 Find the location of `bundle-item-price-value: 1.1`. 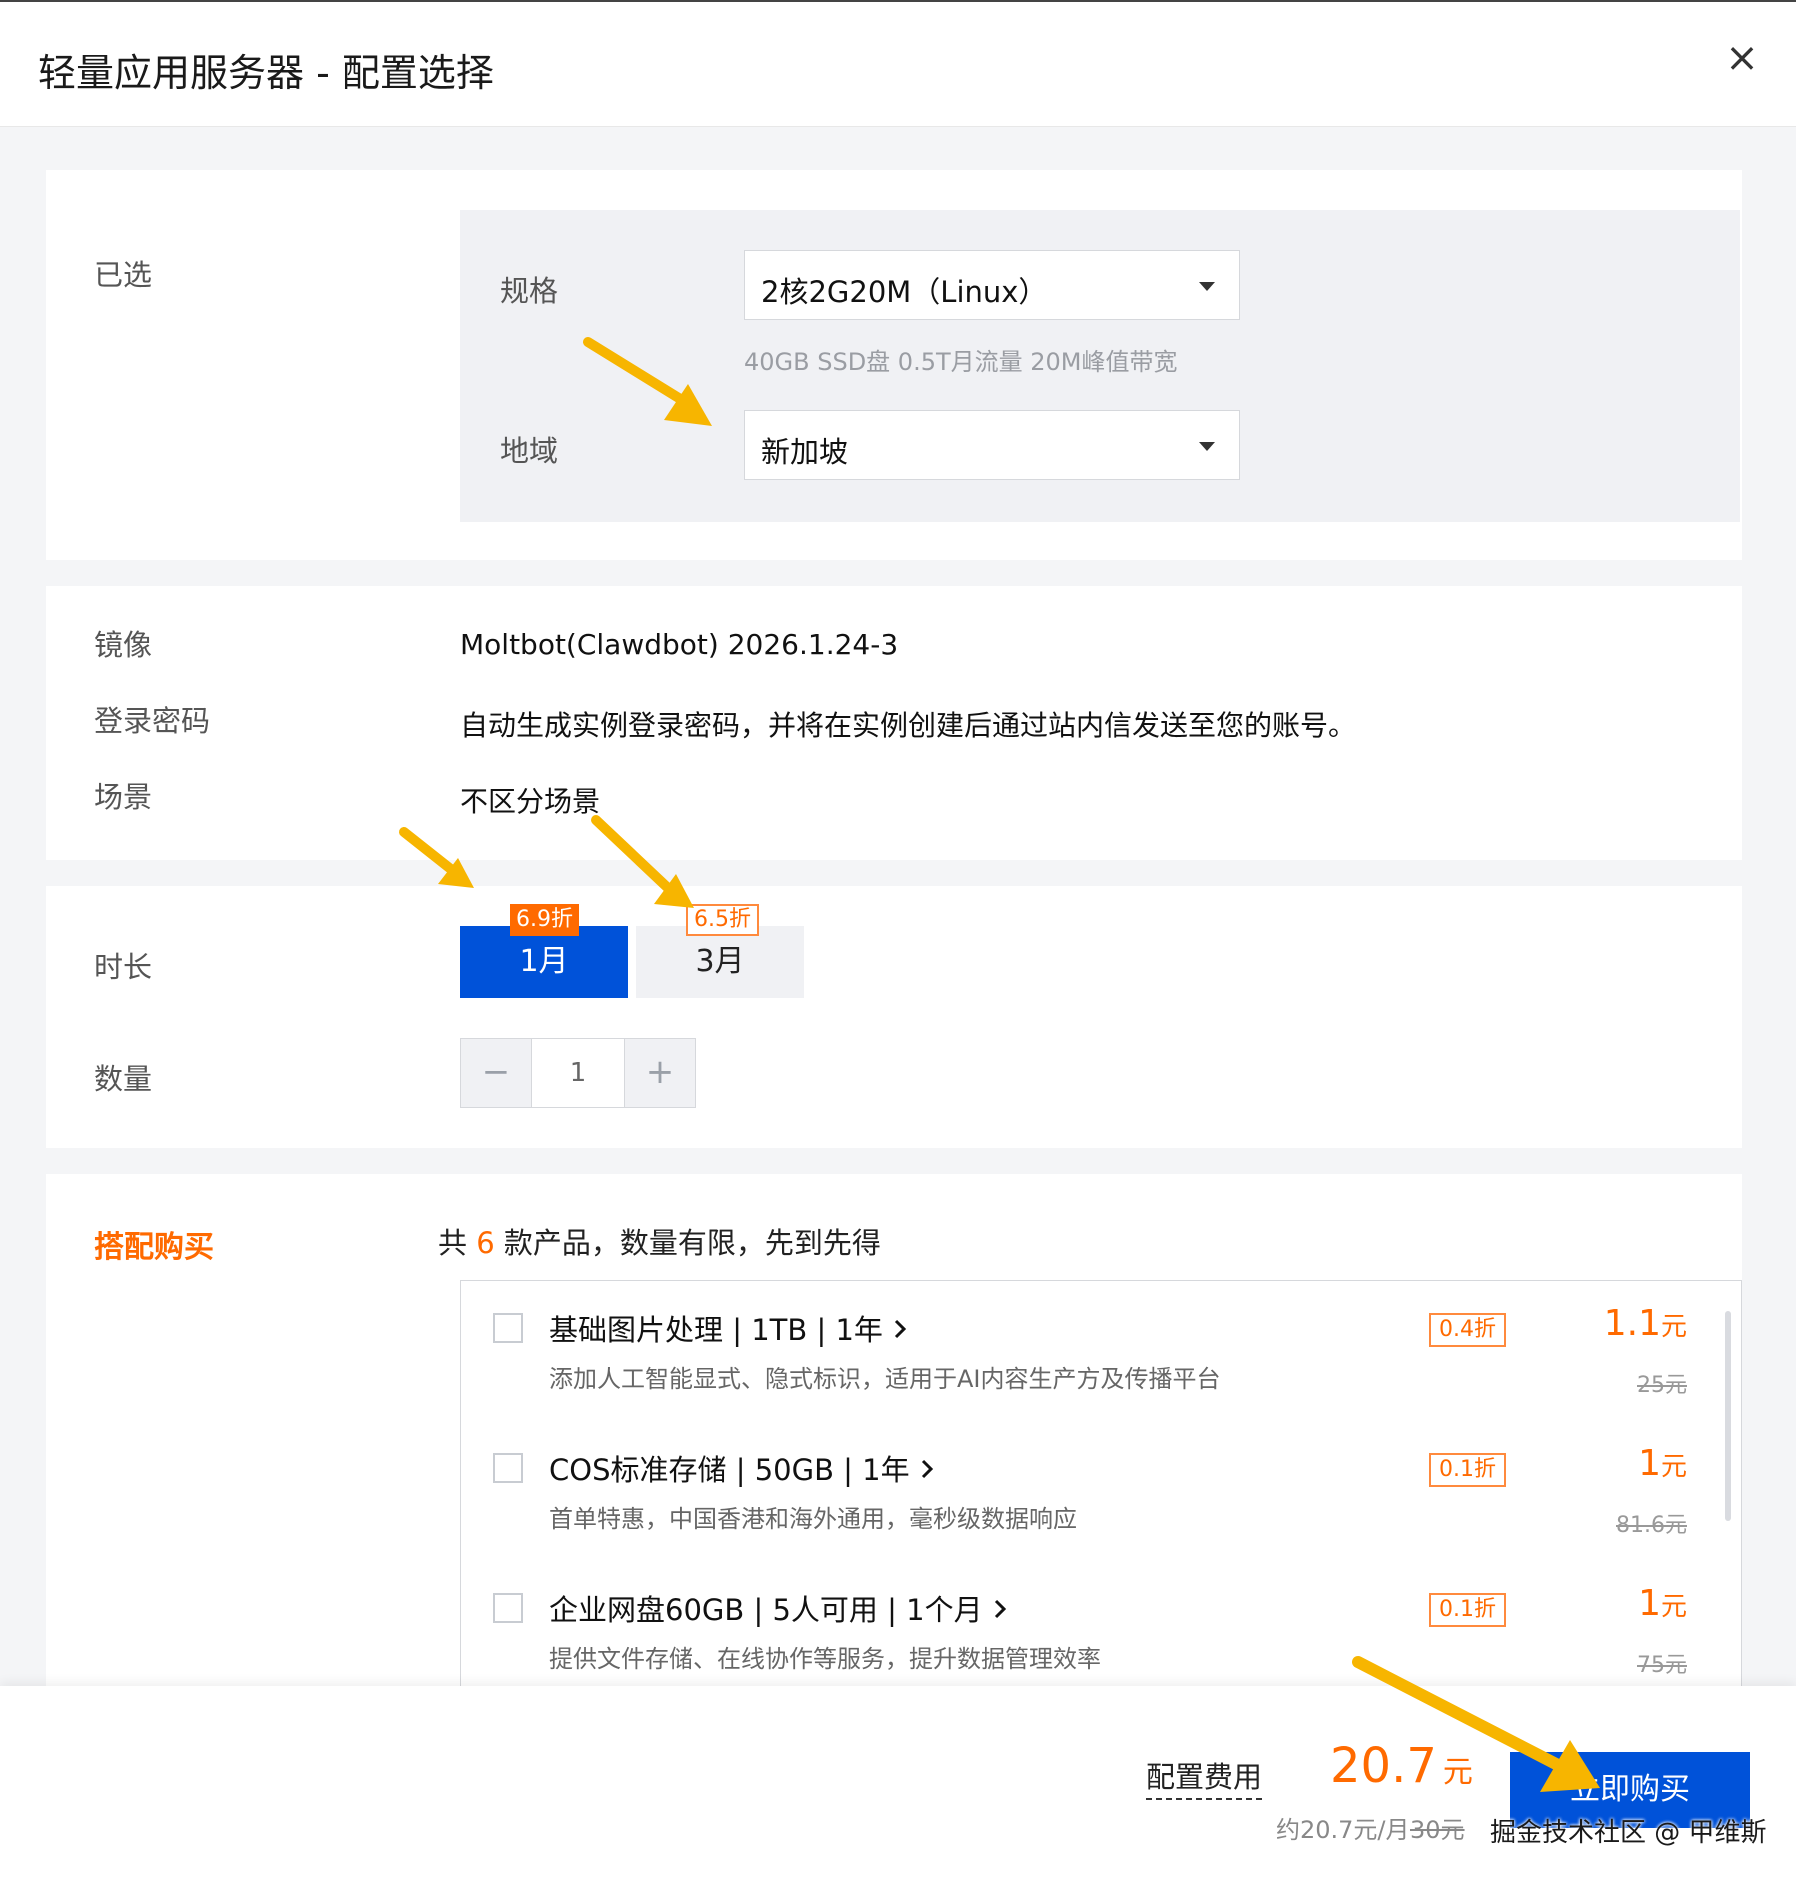

bundle-item-price-value: 1.1 is located at coordinates (1632, 1323).